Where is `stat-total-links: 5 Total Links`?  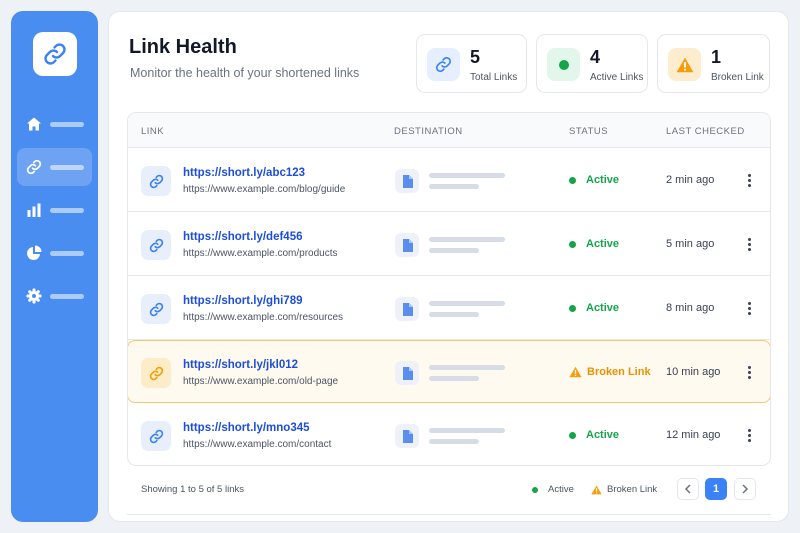 stat-total-links: 5 Total Links is located at coordinates (471, 63).